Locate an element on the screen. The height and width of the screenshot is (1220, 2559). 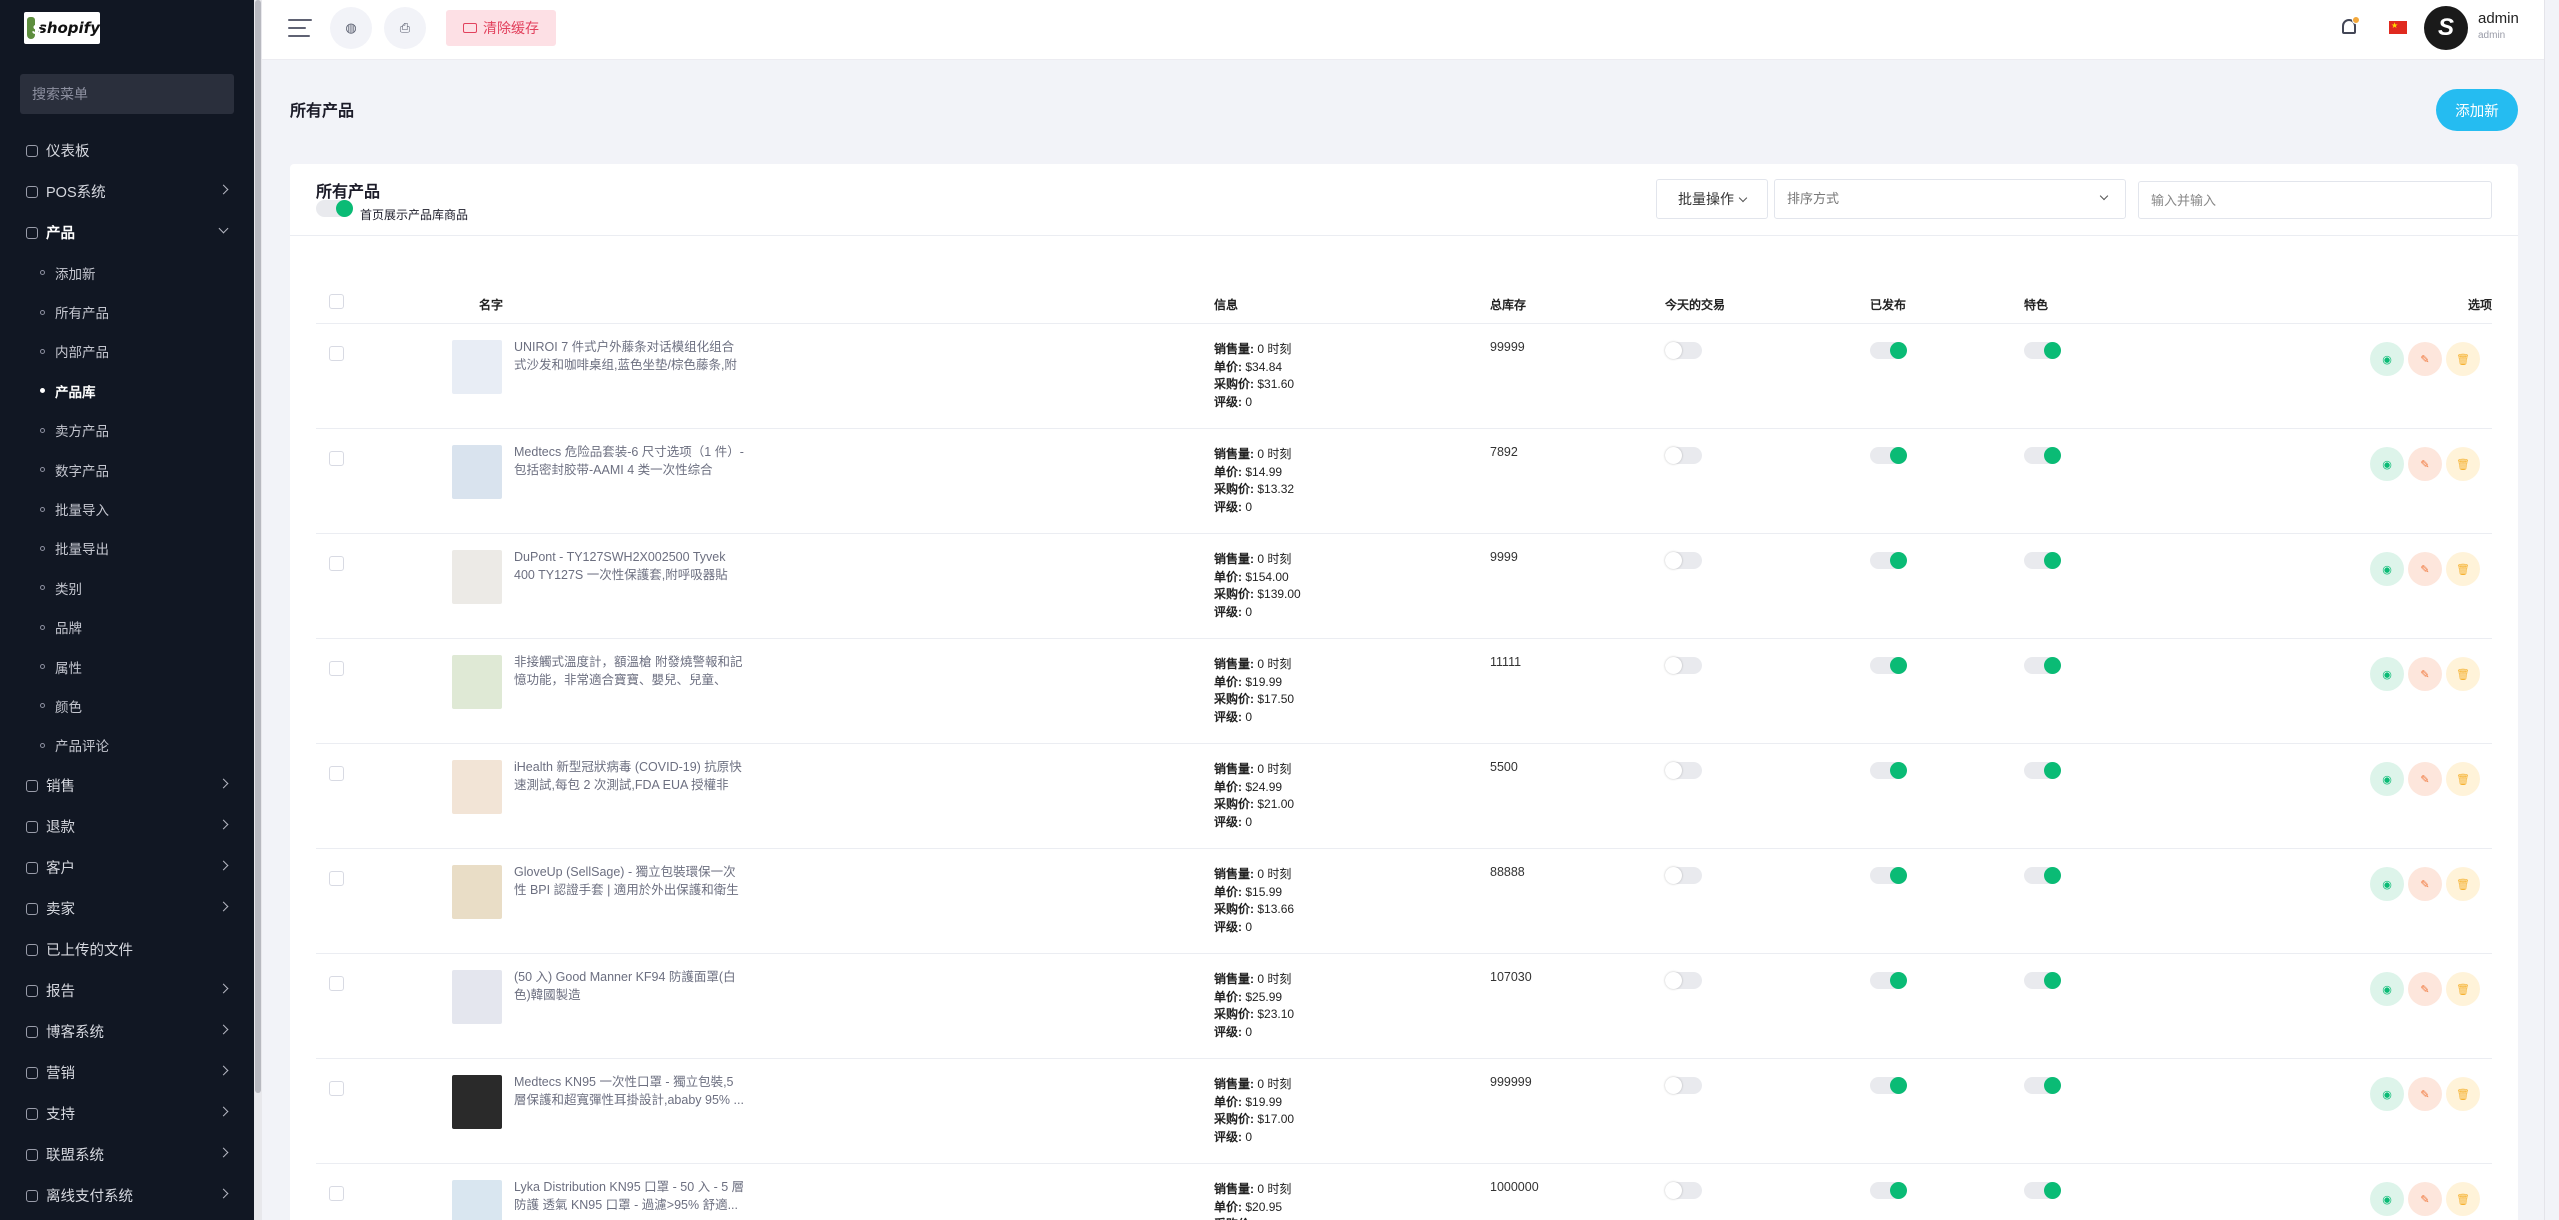
china-flag-icon: ★ is located at coordinates (2398, 27).